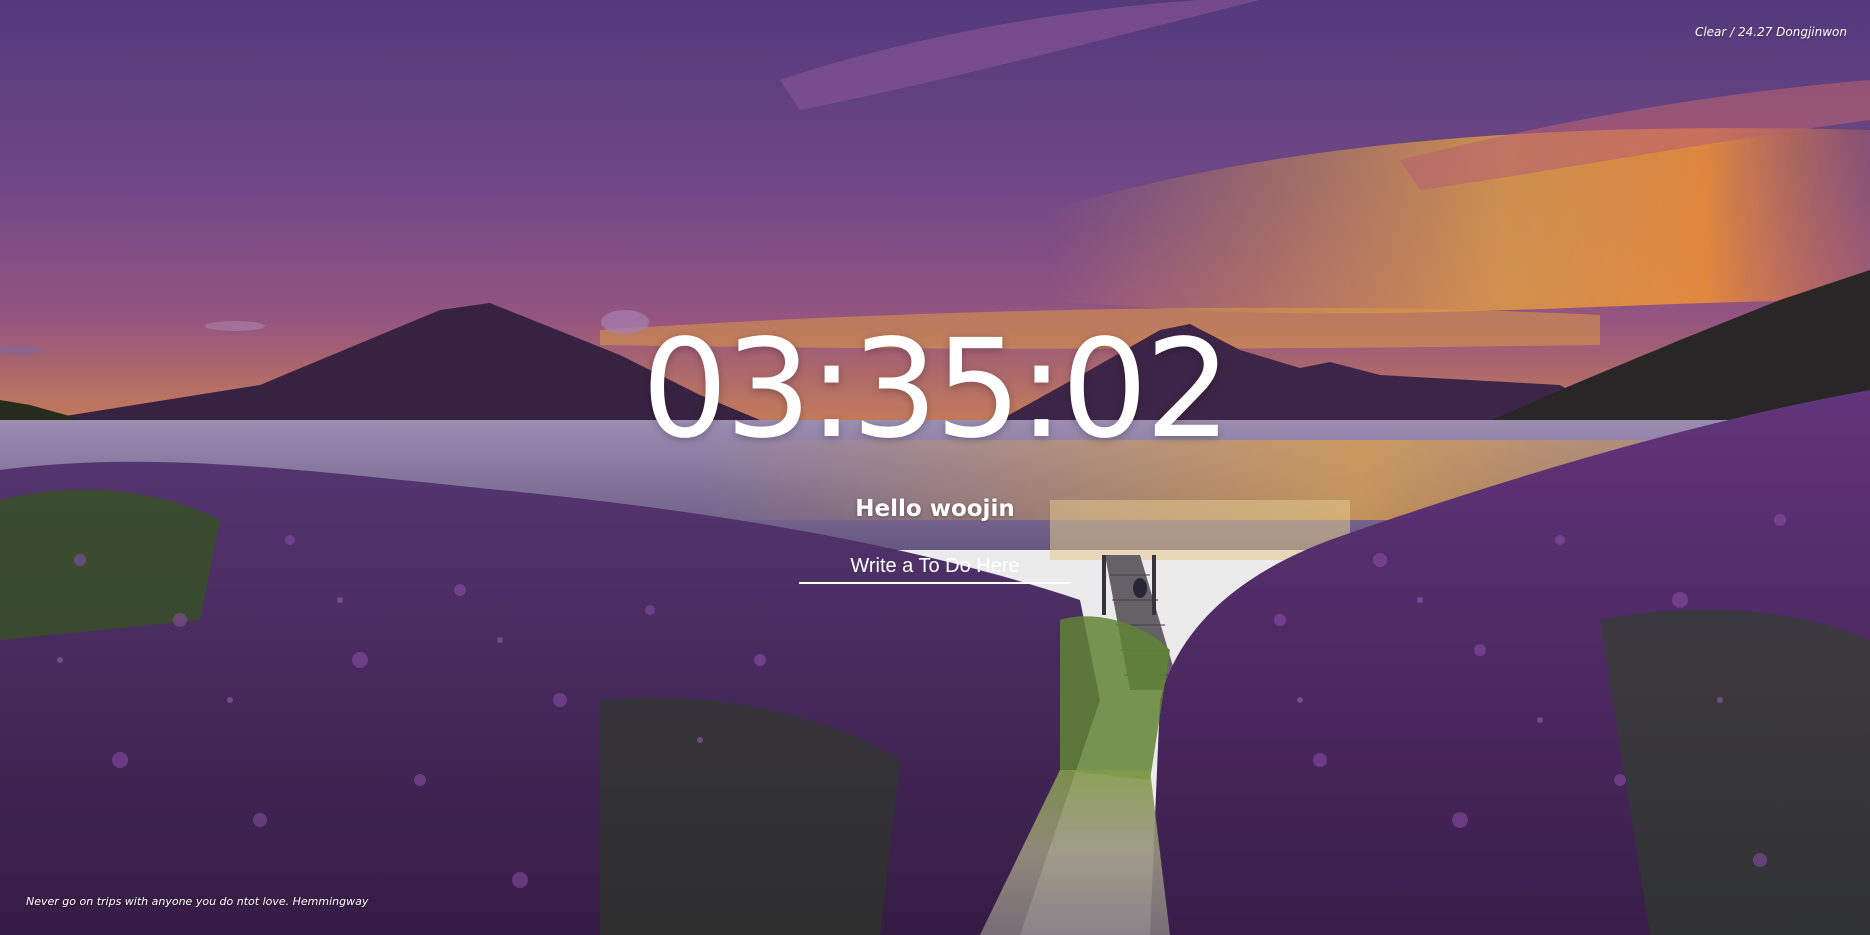 This screenshot has height=935, width=1870. I want to click on todo-form, so click(935, 569).